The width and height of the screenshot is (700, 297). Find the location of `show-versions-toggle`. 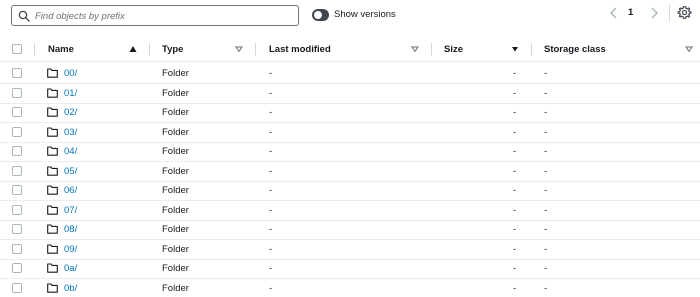

show-versions-toggle is located at coordinates (320, 15).